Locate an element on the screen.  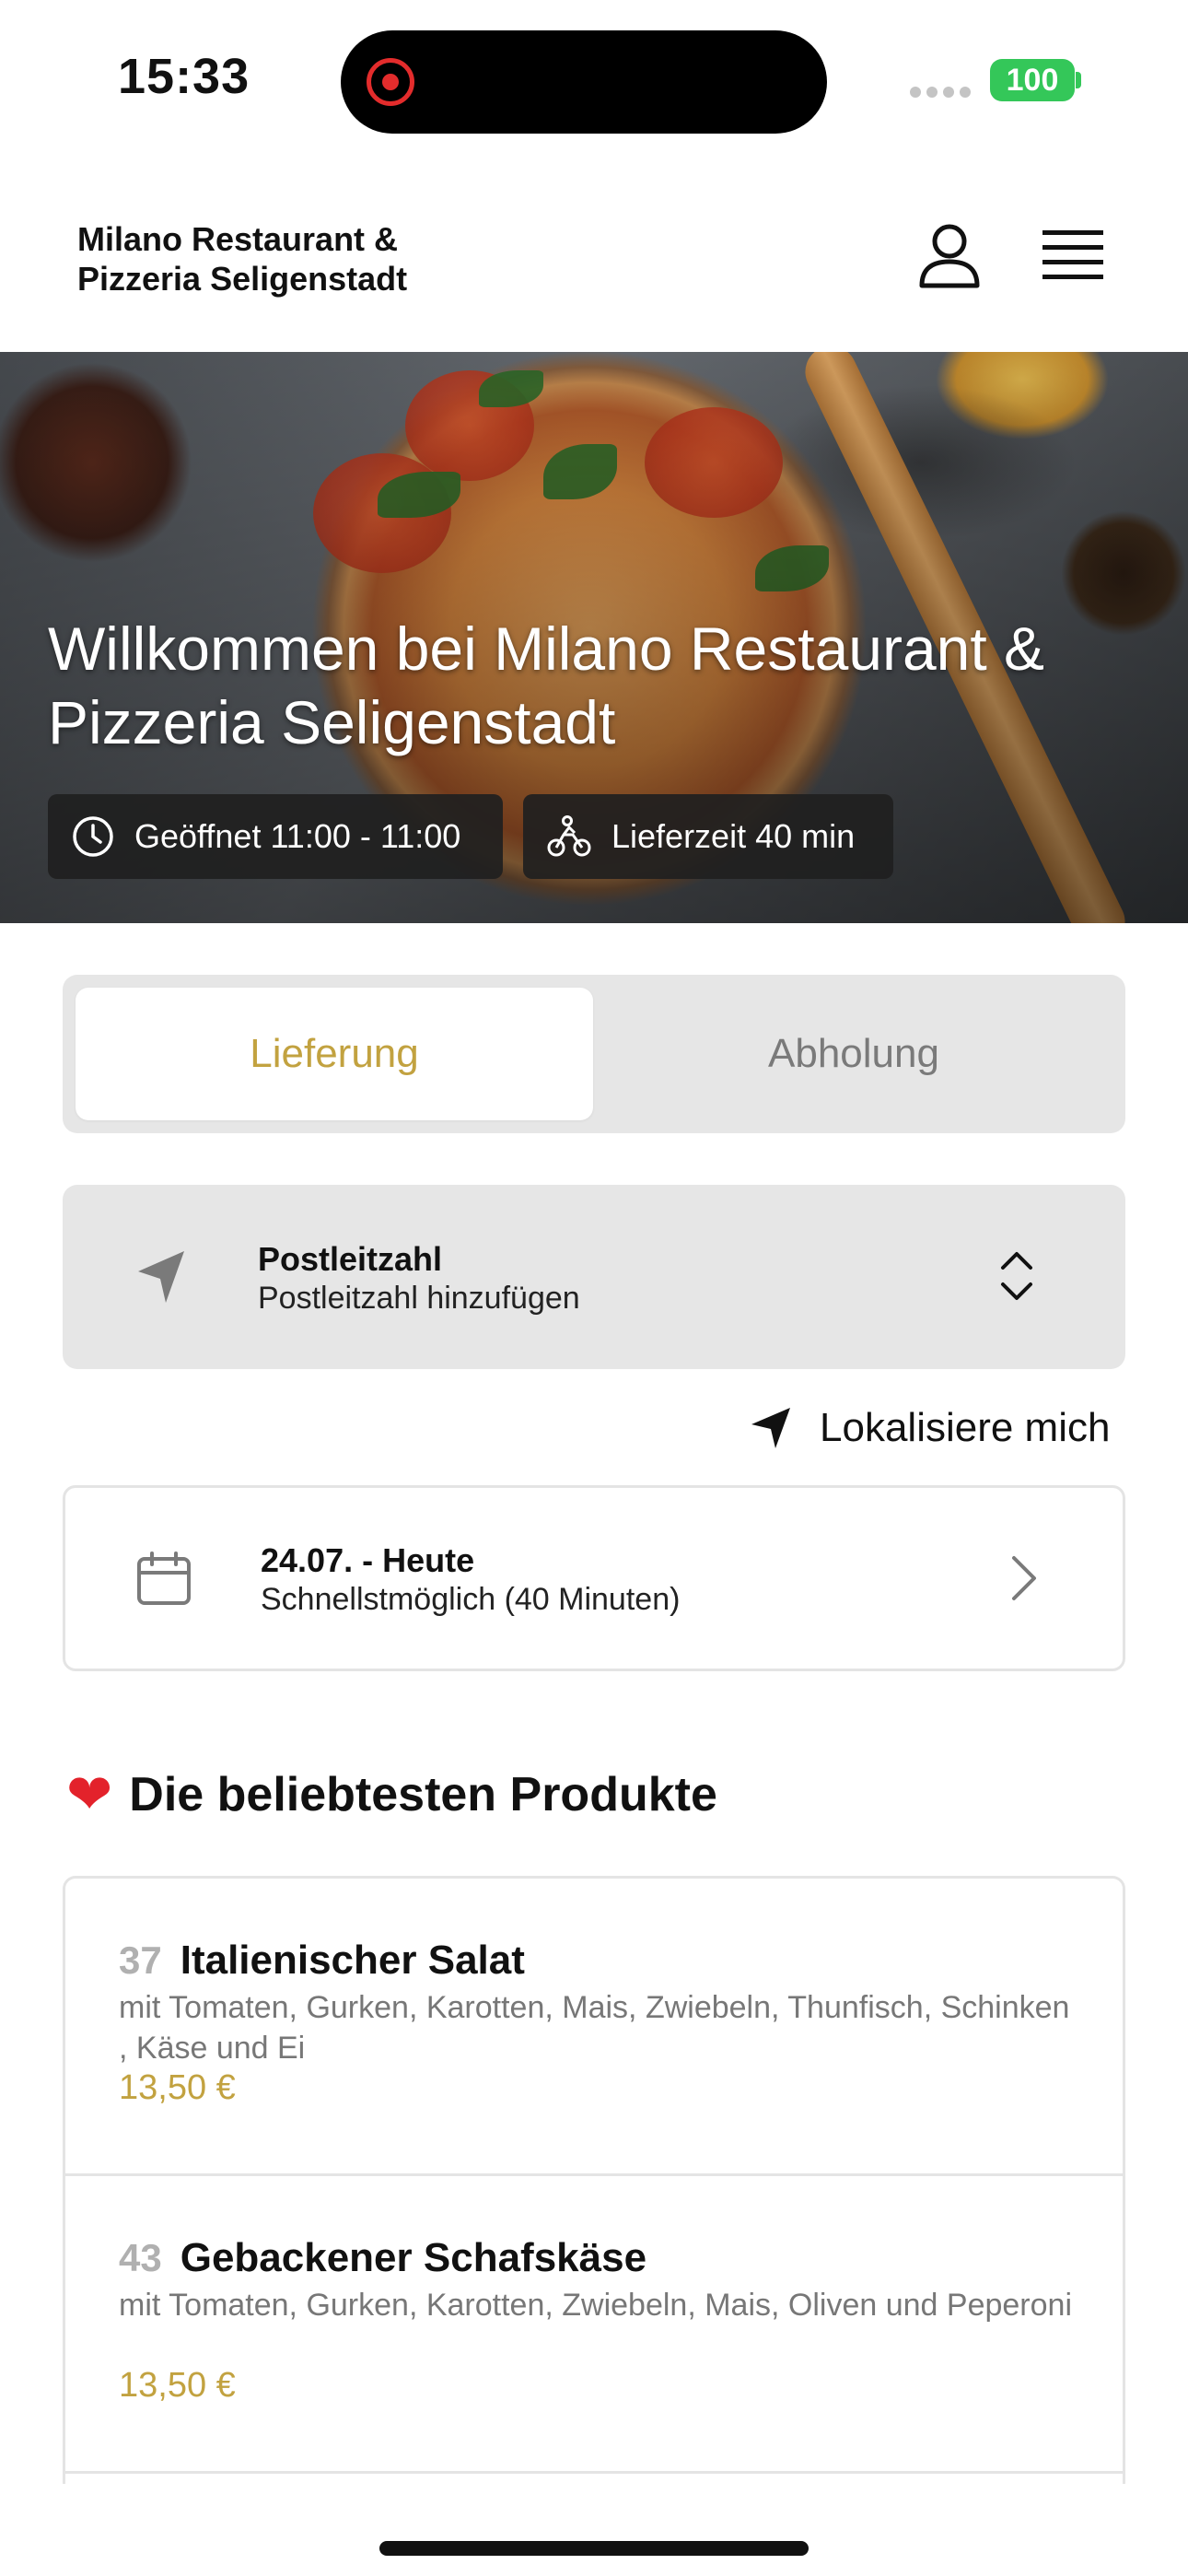
product-number: 43 is located at coordinates (140, 2257).